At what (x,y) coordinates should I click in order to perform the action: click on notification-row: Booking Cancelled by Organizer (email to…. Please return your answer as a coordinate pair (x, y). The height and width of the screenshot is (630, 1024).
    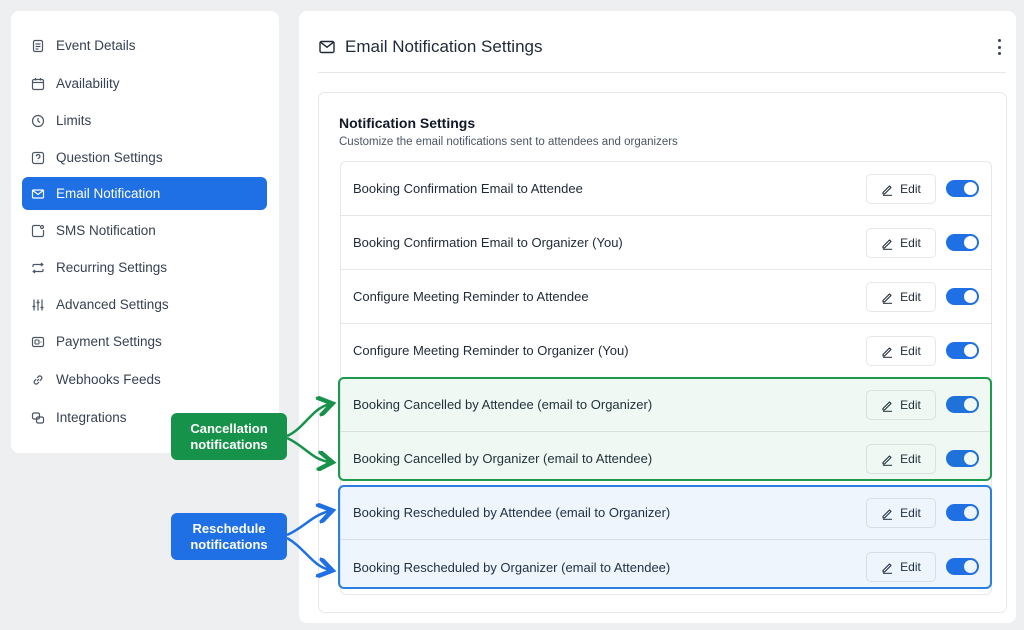
    Looking at the image, I should click on (666, 459).